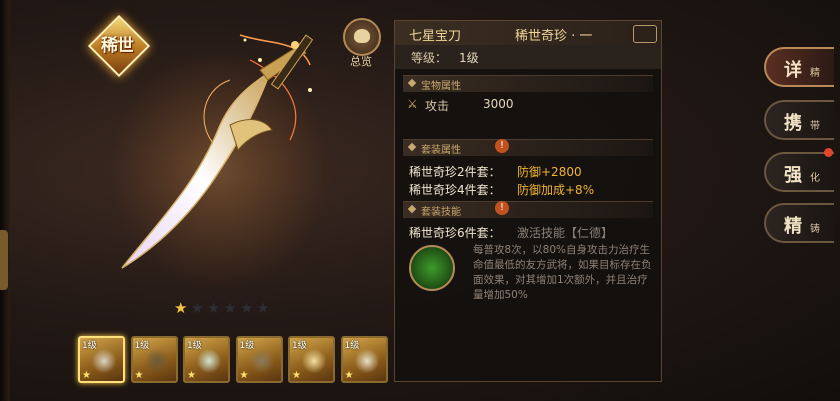  What do you see at coordinates (502, 208) in the screenshot?
I see `skill-info-icon: !` at bounding box center [502, 208].